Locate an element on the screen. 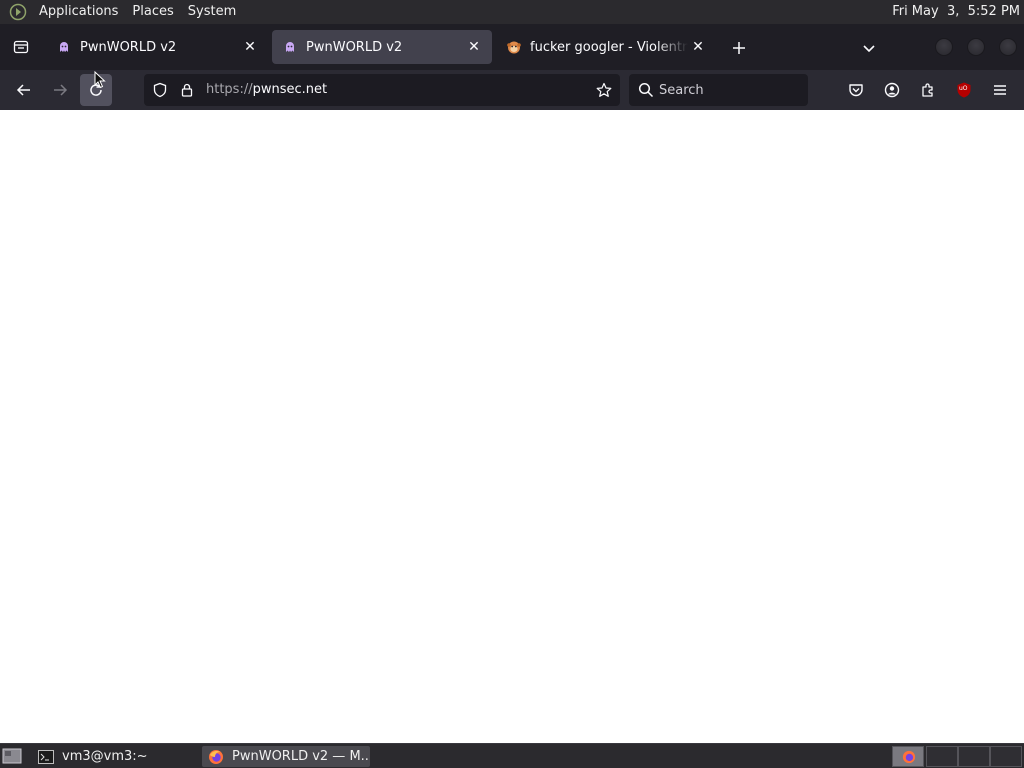 The image size is (1024, 768). window-maximize-button is located at coordinates (976, 47).